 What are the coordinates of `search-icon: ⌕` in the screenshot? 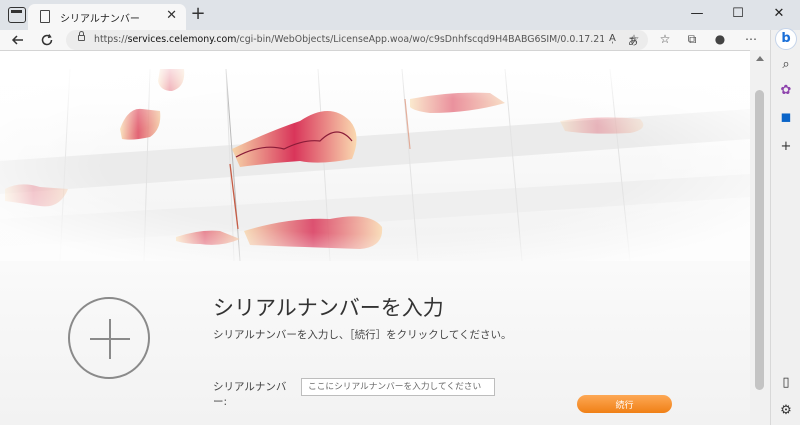 It's located at (786, 65).